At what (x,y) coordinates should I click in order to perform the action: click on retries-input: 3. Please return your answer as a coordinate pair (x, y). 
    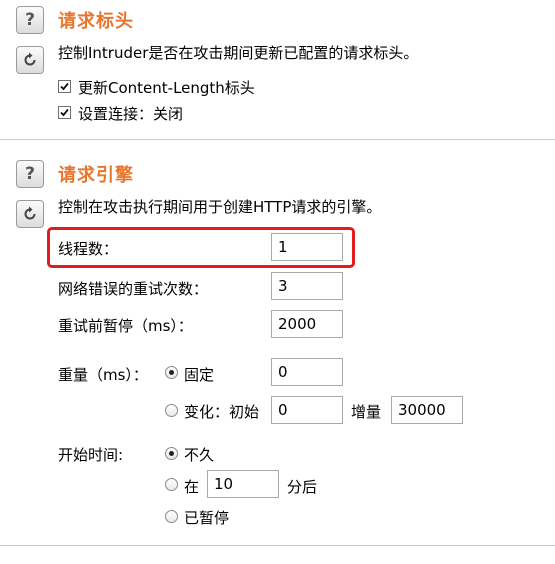
    Looking at the image, I should click on (307, 286).